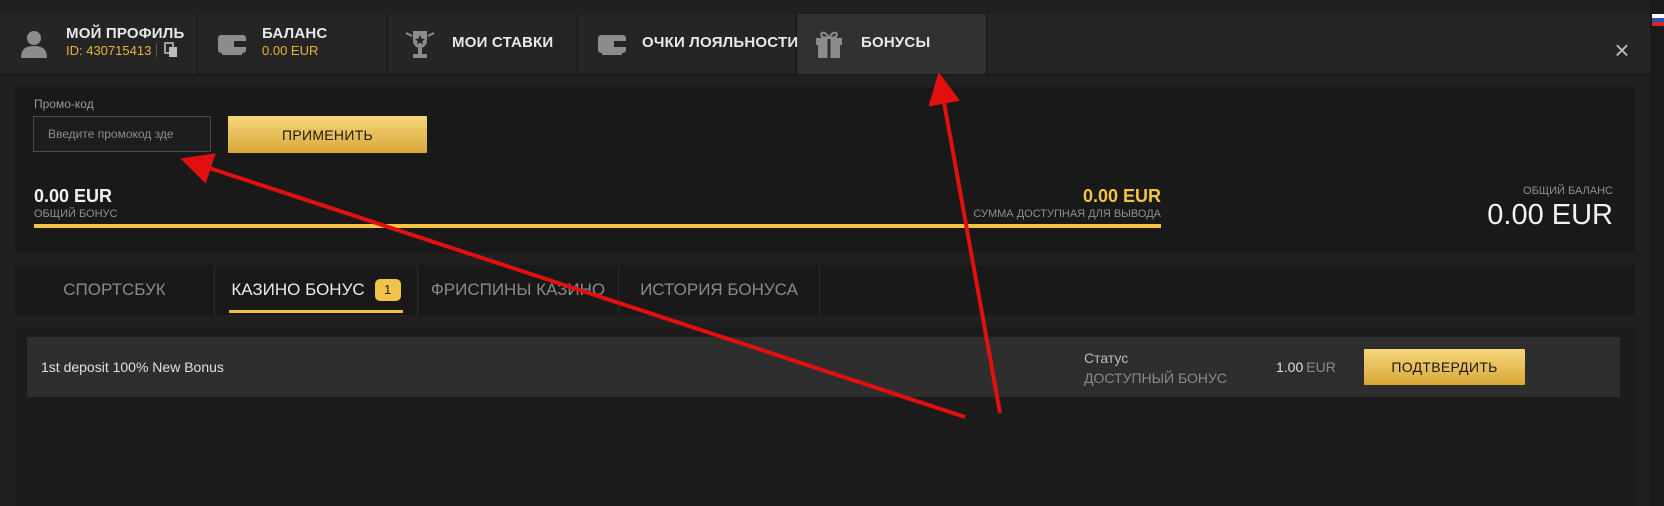  Describe the element at coordinates (316, 311) in the screenshot. I see `active-underline` at that location.